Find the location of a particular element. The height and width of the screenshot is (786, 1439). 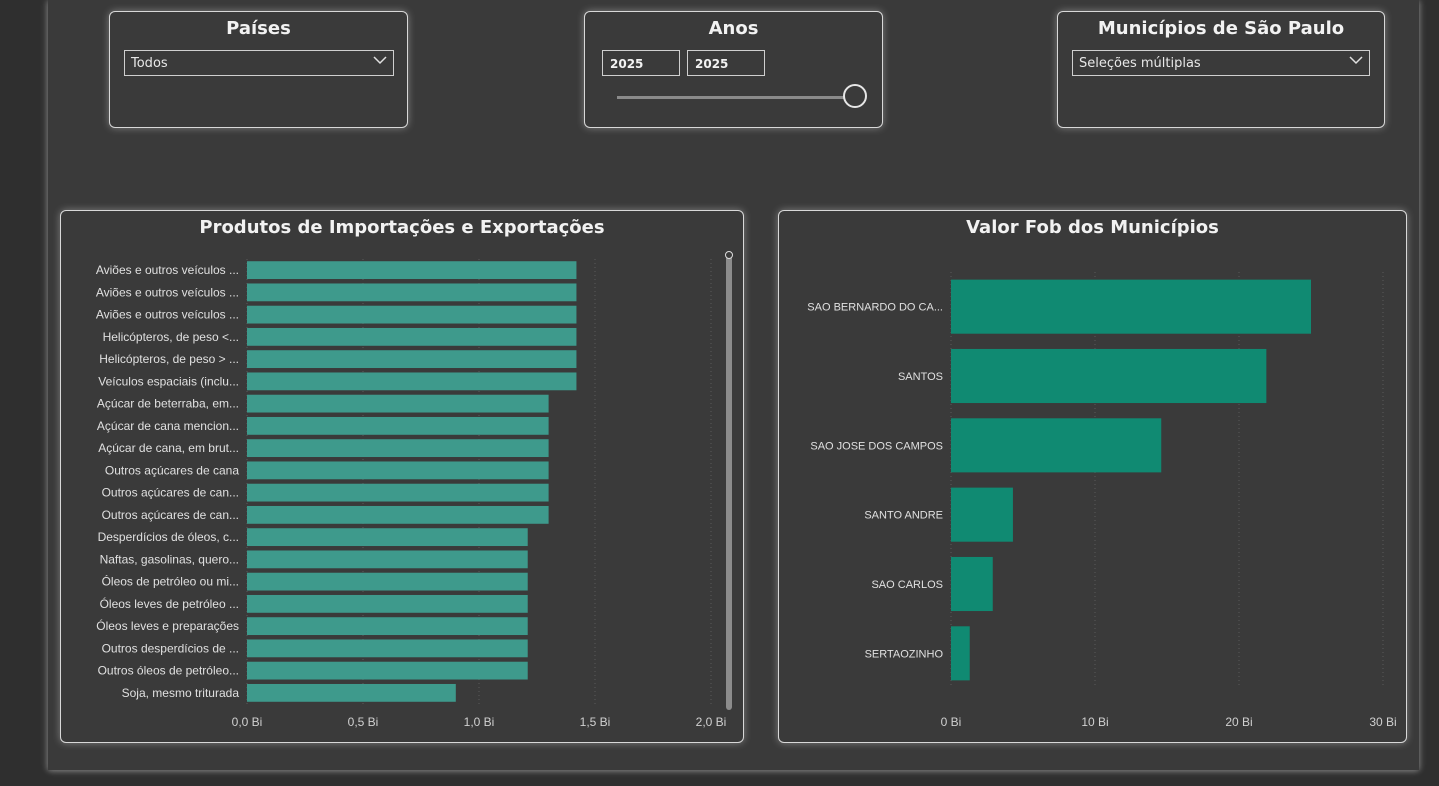

x-tick-label: 0 Bi is located at coordinates (951, 722).